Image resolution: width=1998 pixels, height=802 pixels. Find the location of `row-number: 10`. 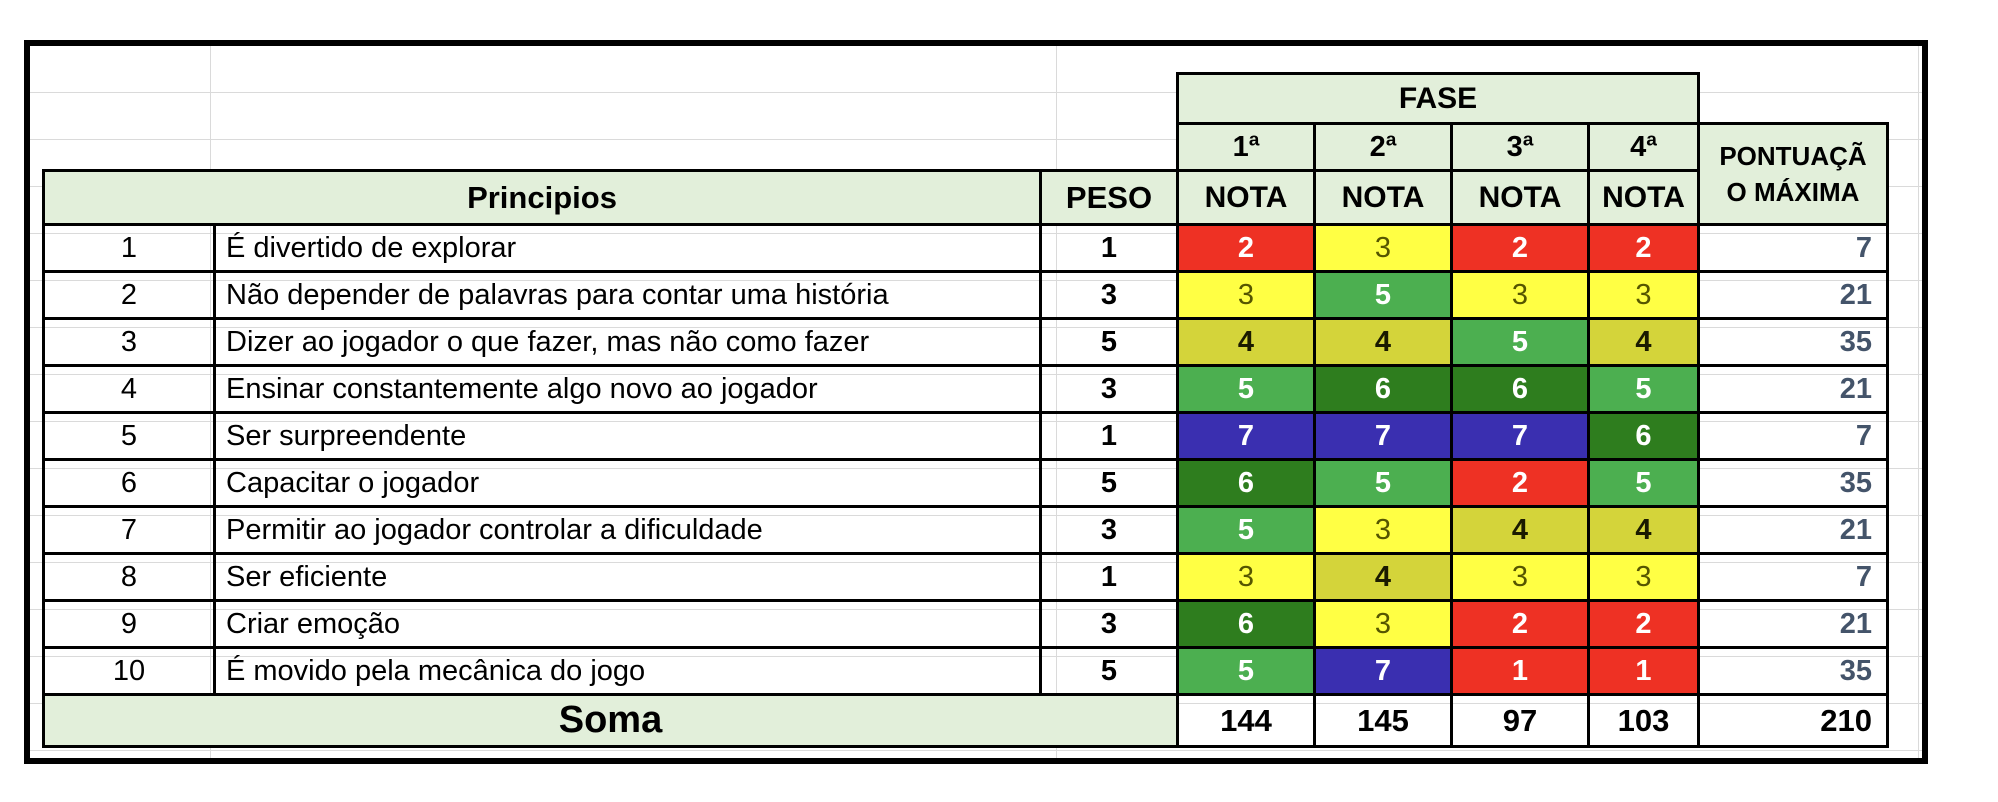

row-number: 10 is located at coordinates (129, 671).